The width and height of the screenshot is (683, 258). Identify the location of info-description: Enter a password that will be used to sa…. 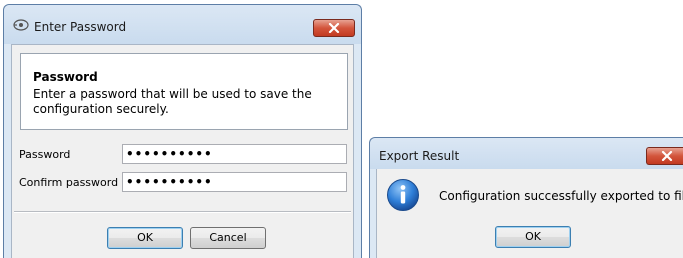
(172, 101).